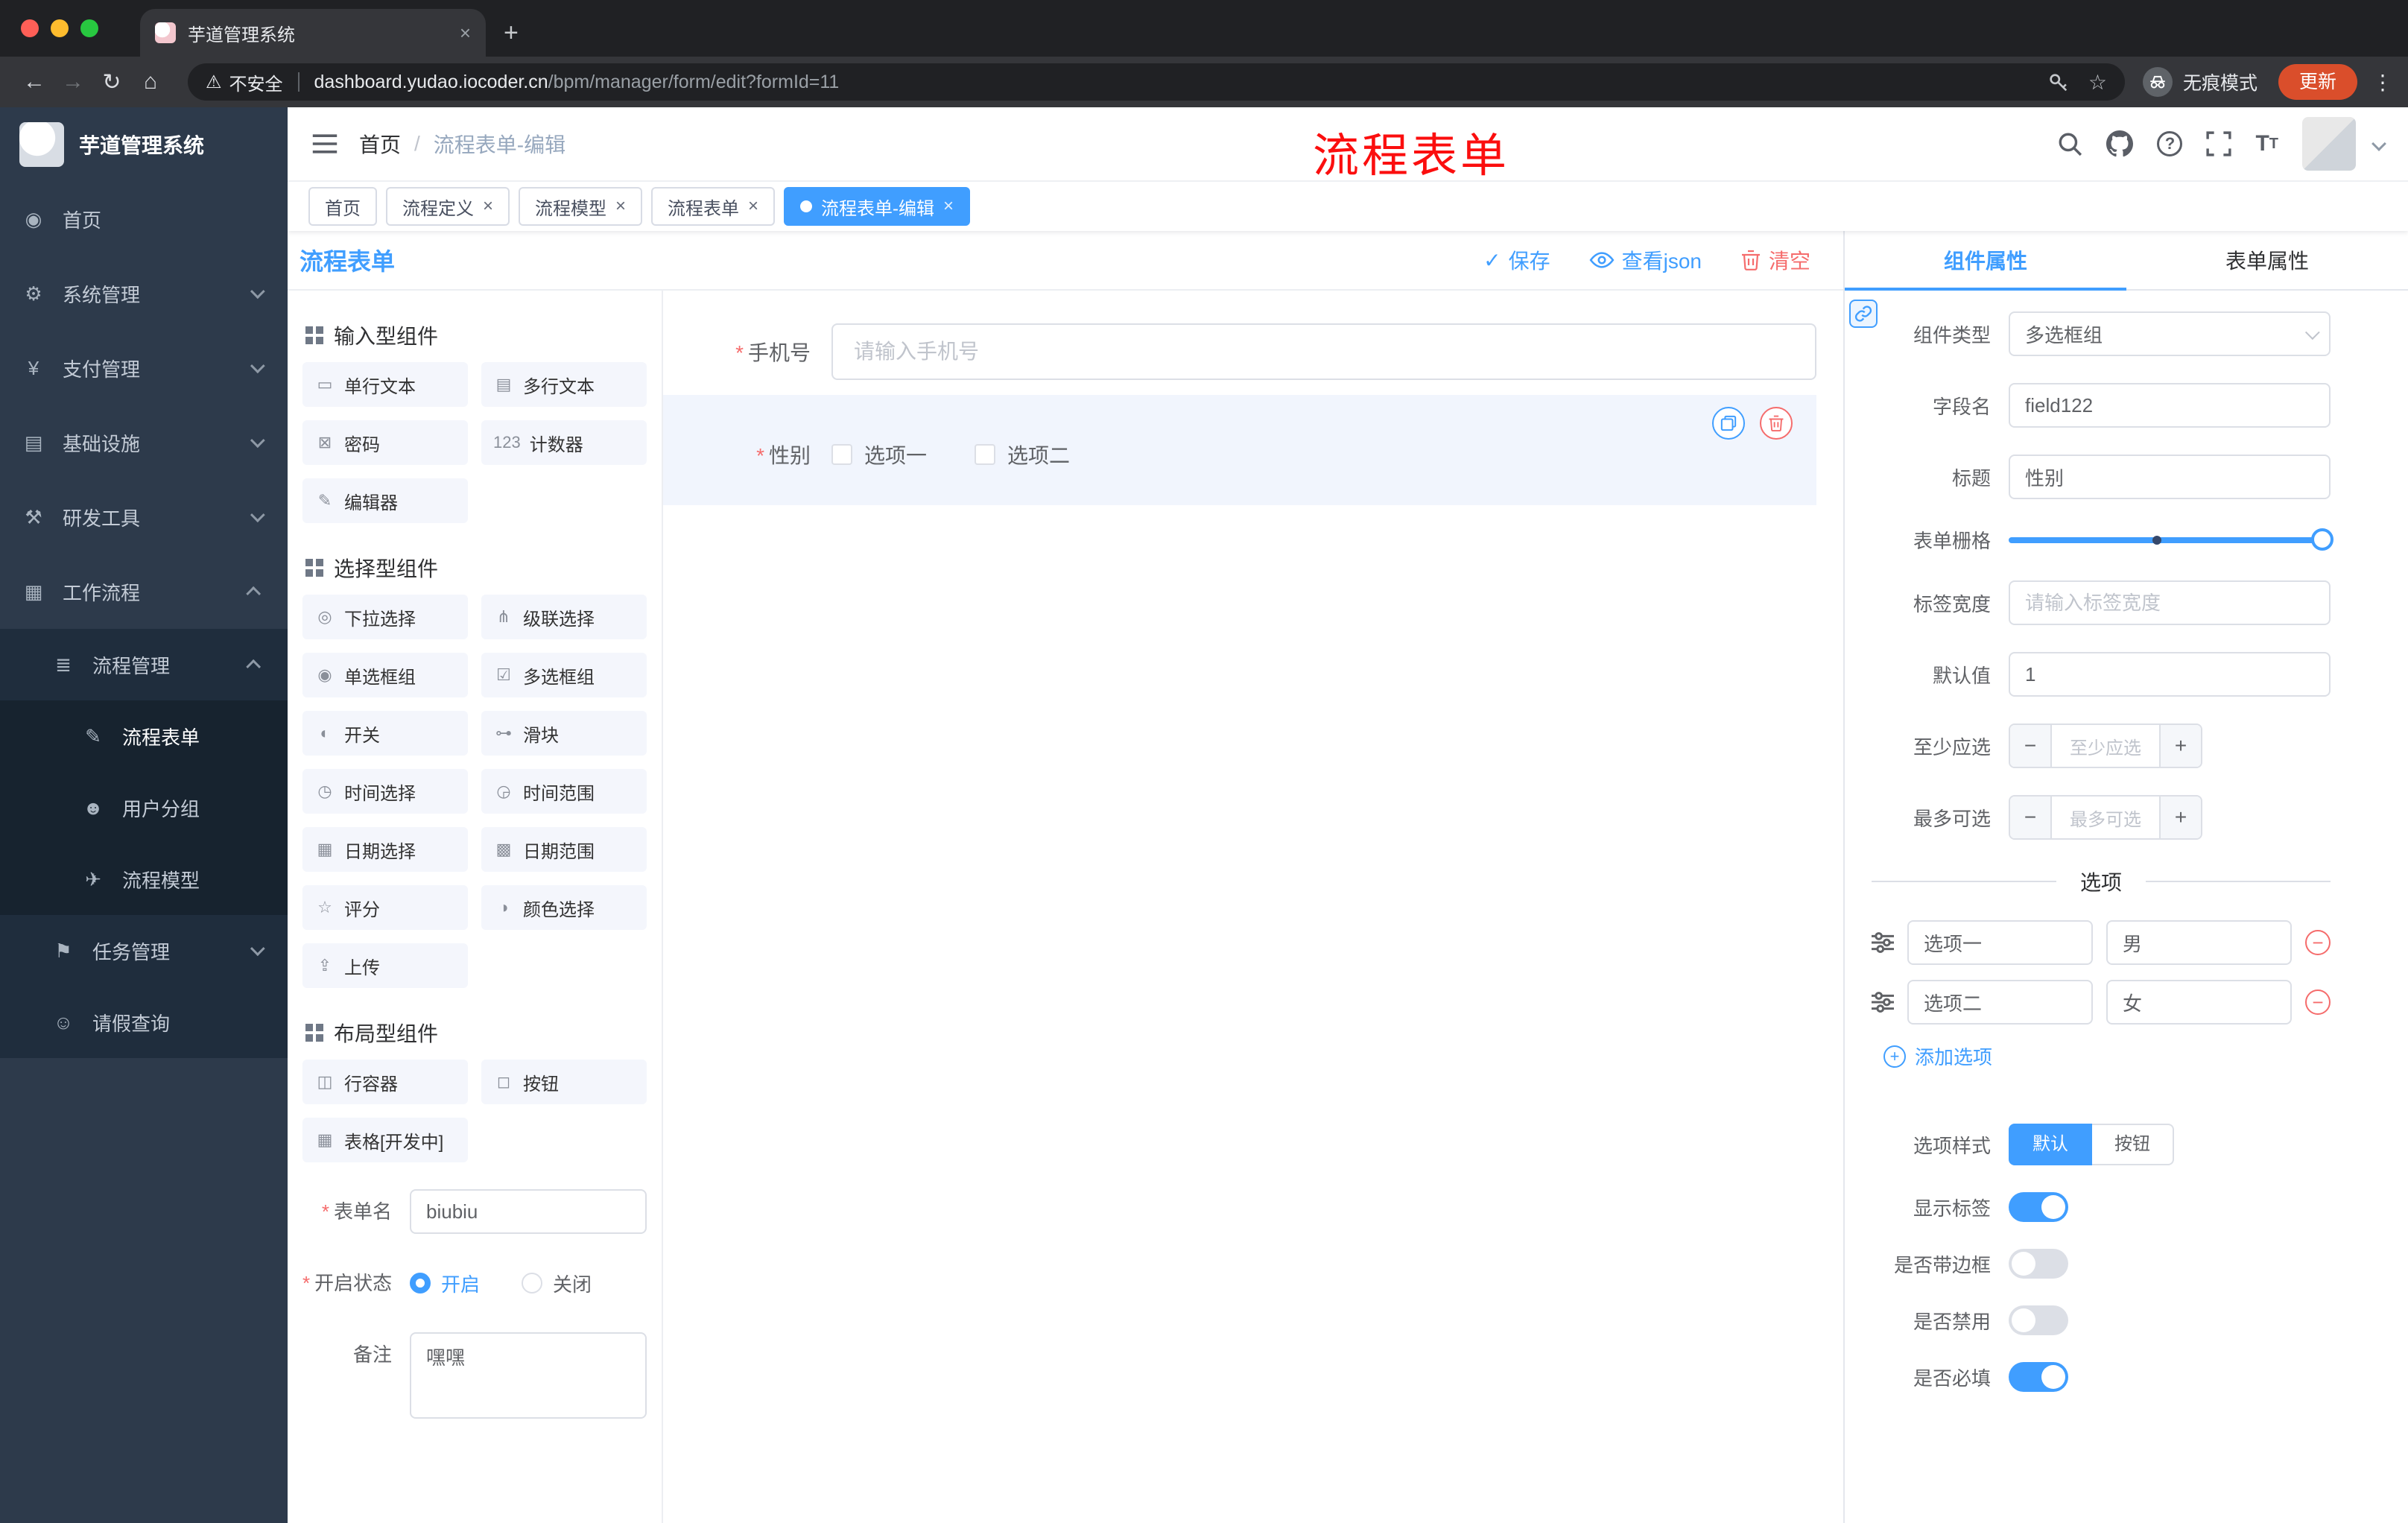 The width and height of the screenshot is (2408, 1523). Describe the element at coordinates (557, 1283) in the screenshot. I see `status-off-radio: 关闭` at that location.